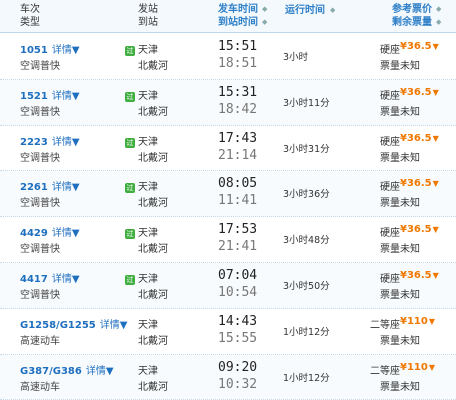 Image resolution: width=456 pixels, height=400 pixels. Describe the element at coordinates (238, 22) in the screenshot. I see `header-arrive-time-label: 到站时间` at that location.